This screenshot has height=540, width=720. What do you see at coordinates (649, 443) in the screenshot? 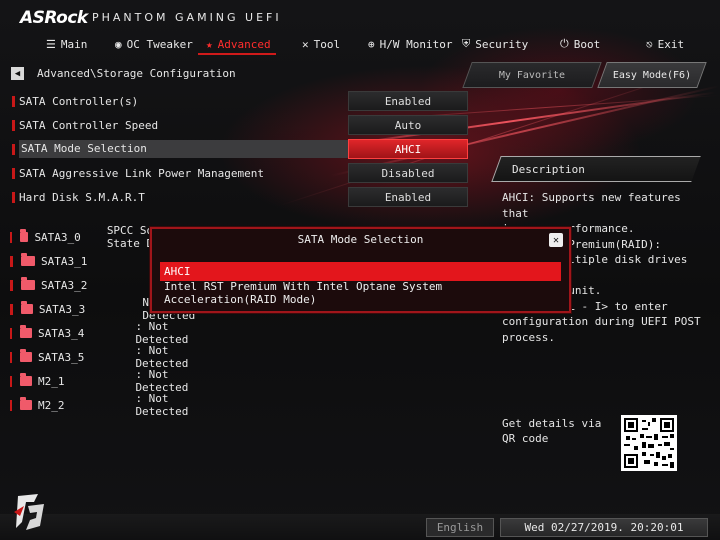
I see `qr-code-icon` at bounding box center [649, 443].